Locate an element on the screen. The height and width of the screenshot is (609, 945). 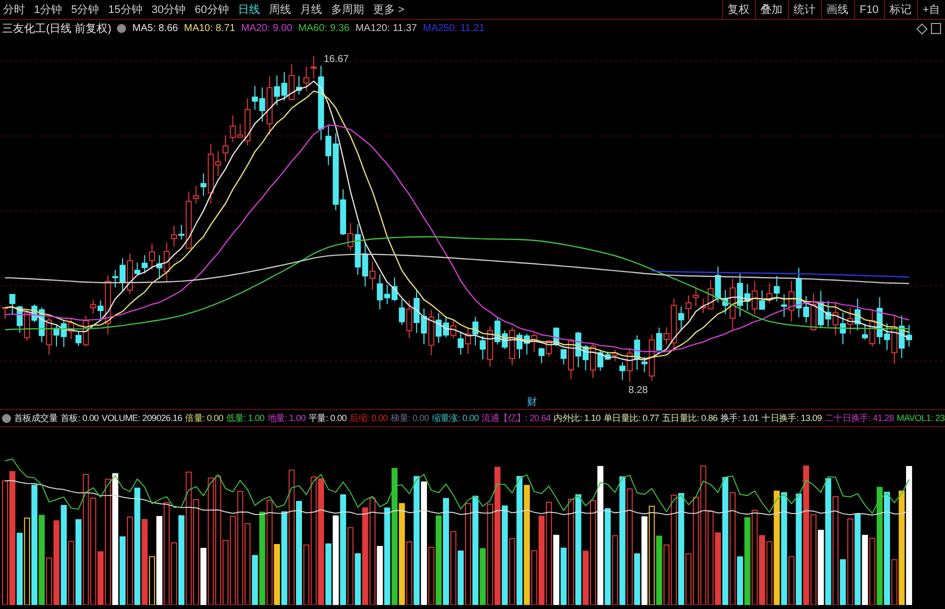
moving-average-value: MA5: 8.66 is located at coordinates (155, 28).